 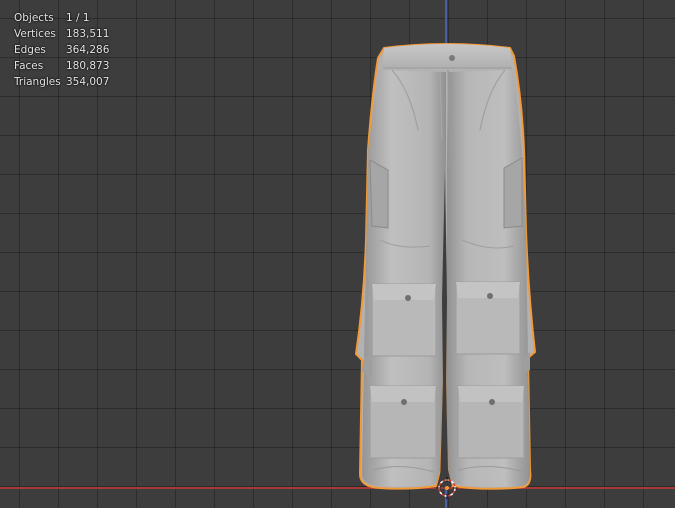 I want to click on left-side-cargo-pocket, so click(x=379, y=194).